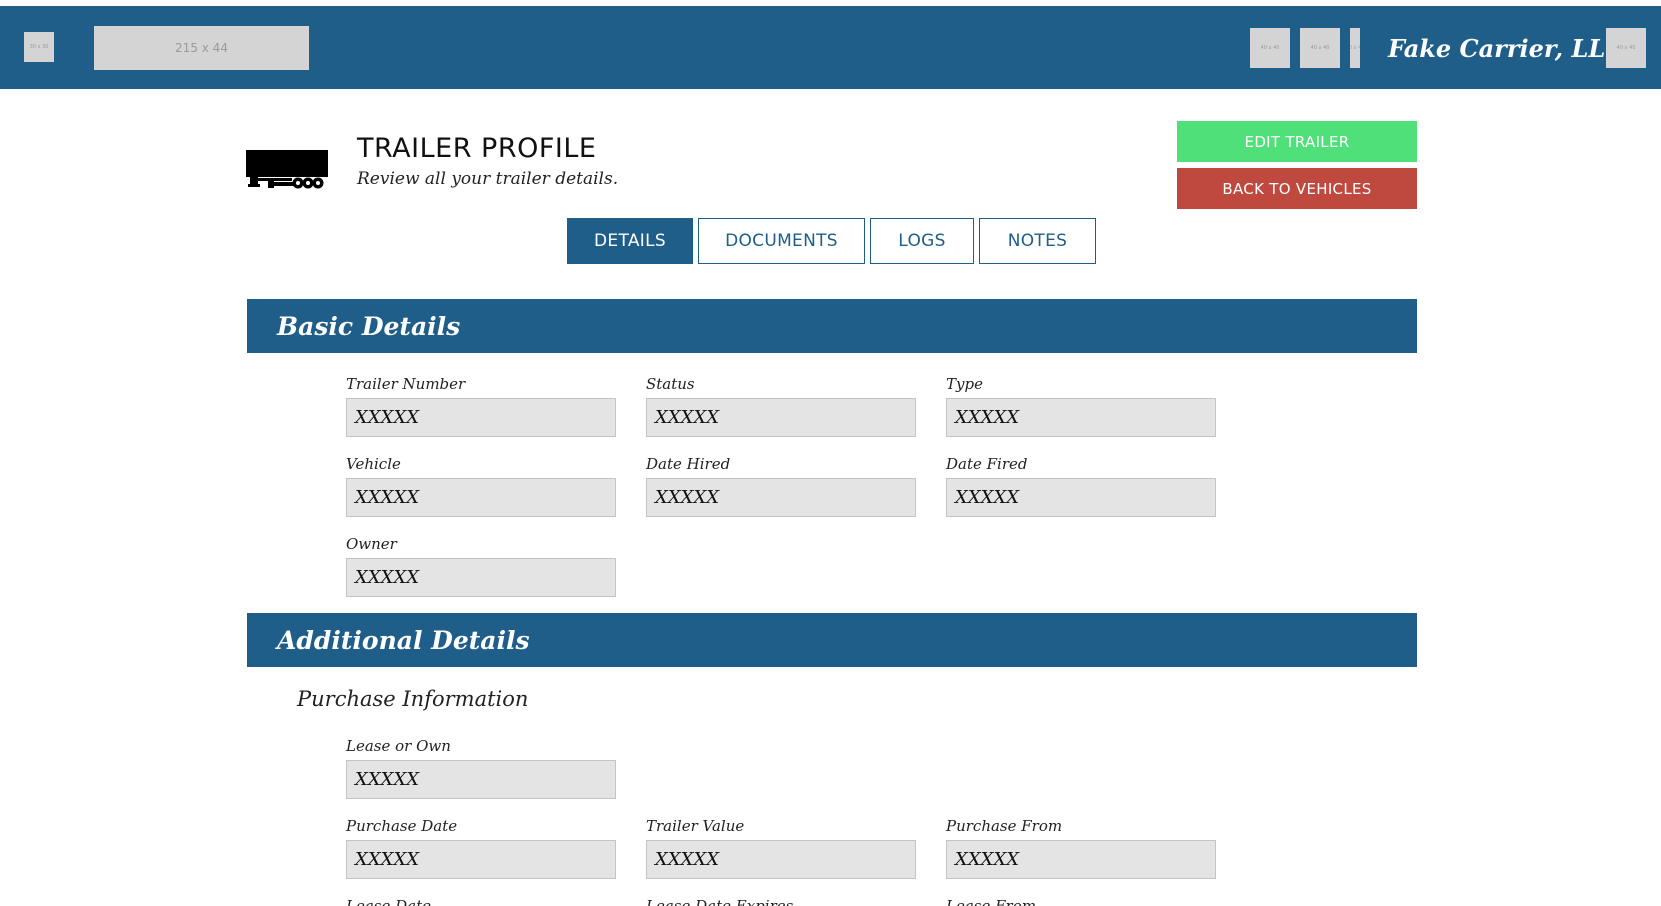 The width and height of the screenshot is (1661, 906). I want to click on settings-icon: 40 x 40, so click(1355, 48).